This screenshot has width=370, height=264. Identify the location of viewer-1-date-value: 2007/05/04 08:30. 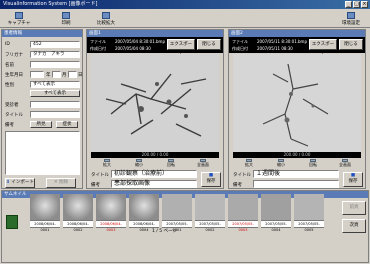
(133, 48).